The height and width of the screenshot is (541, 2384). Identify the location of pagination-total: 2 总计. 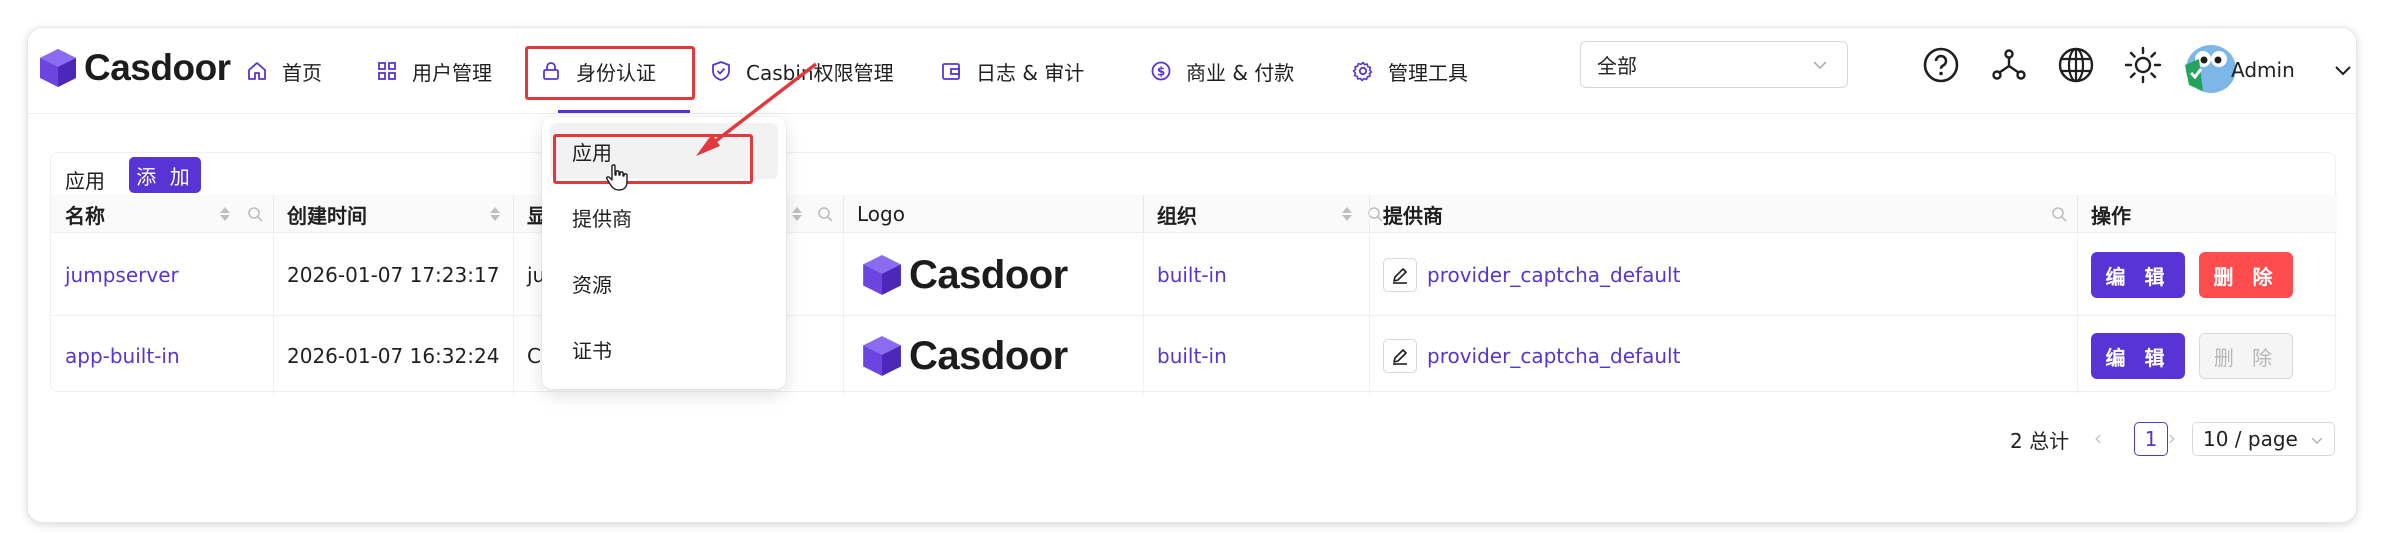
(2040, 441).